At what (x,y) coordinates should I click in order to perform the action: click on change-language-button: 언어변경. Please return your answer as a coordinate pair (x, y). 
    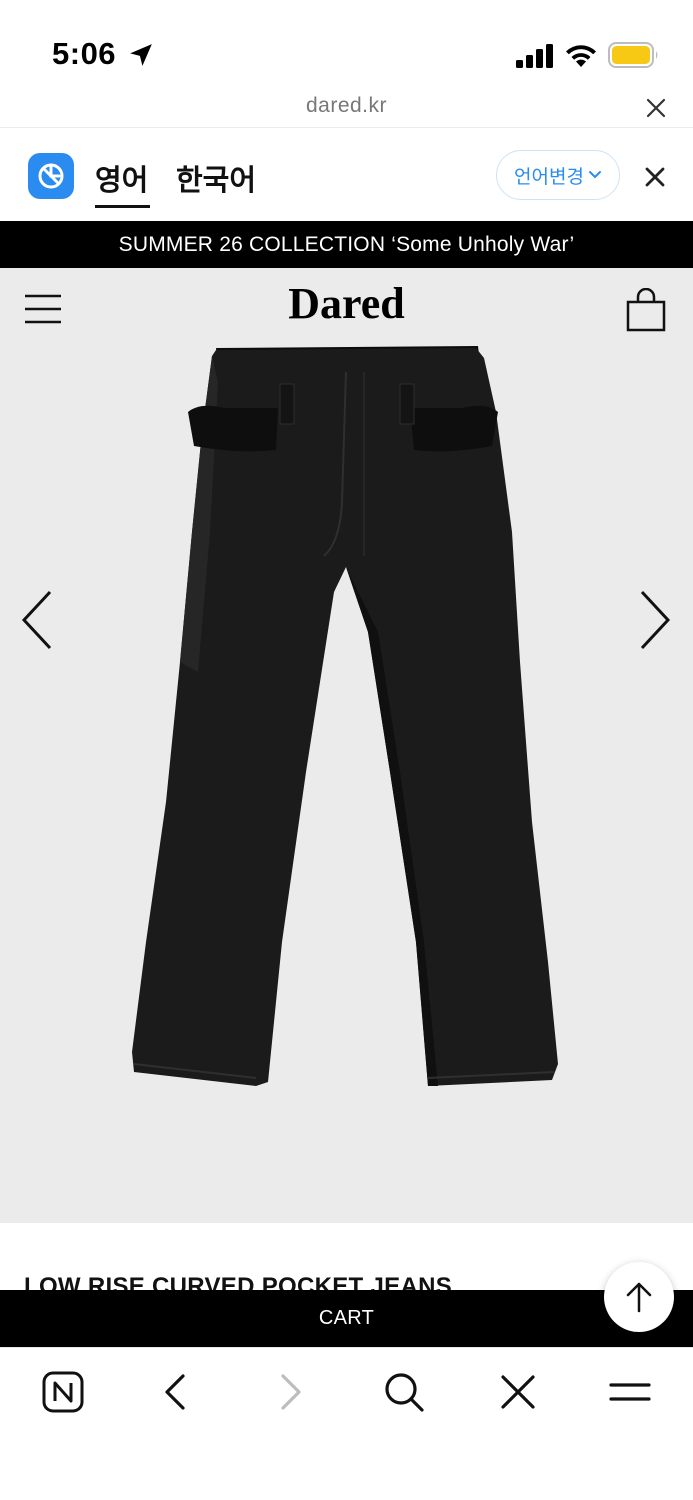
    Looking at the image, I should click on (558, 175).